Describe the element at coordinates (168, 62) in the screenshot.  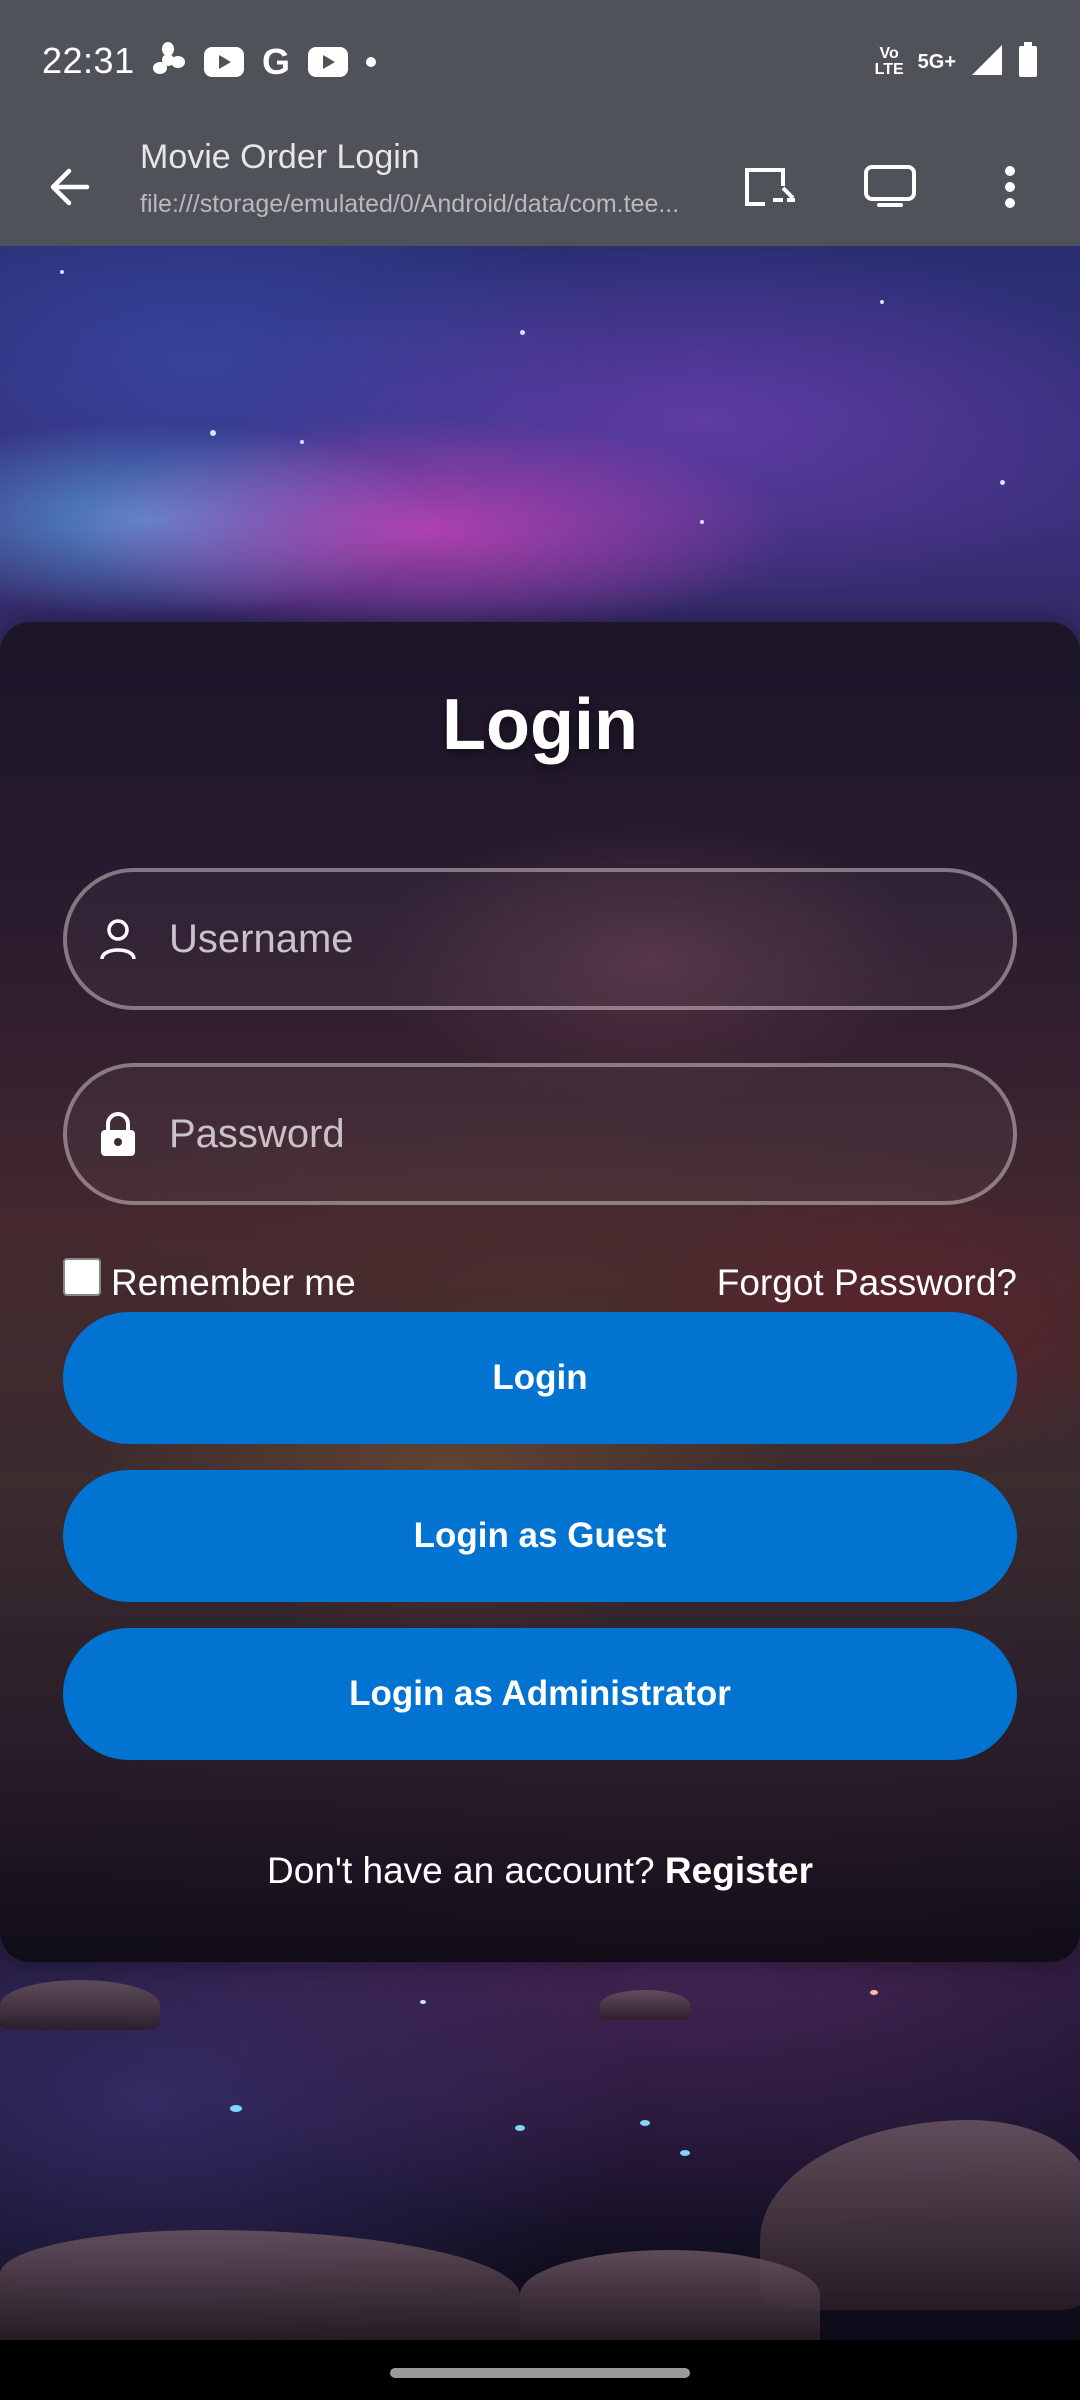
I see `fan-icon` at that location.